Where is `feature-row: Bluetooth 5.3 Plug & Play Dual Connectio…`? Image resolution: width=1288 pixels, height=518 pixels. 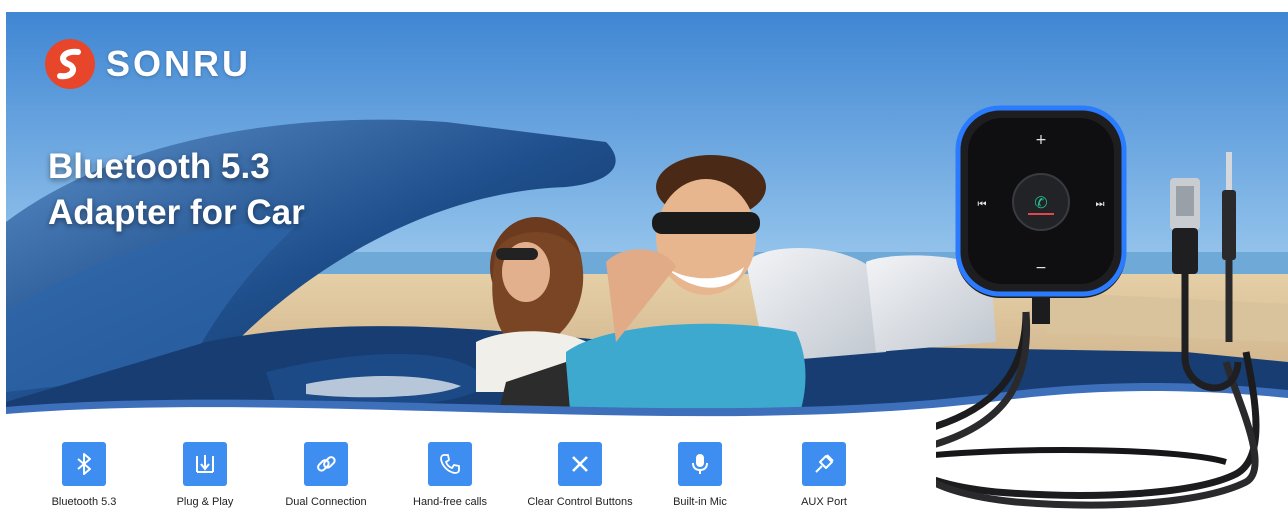
feature-row: Bluetooth 5.3 Plug & Play Dual Connectio… is located at coordinates (456, 480).